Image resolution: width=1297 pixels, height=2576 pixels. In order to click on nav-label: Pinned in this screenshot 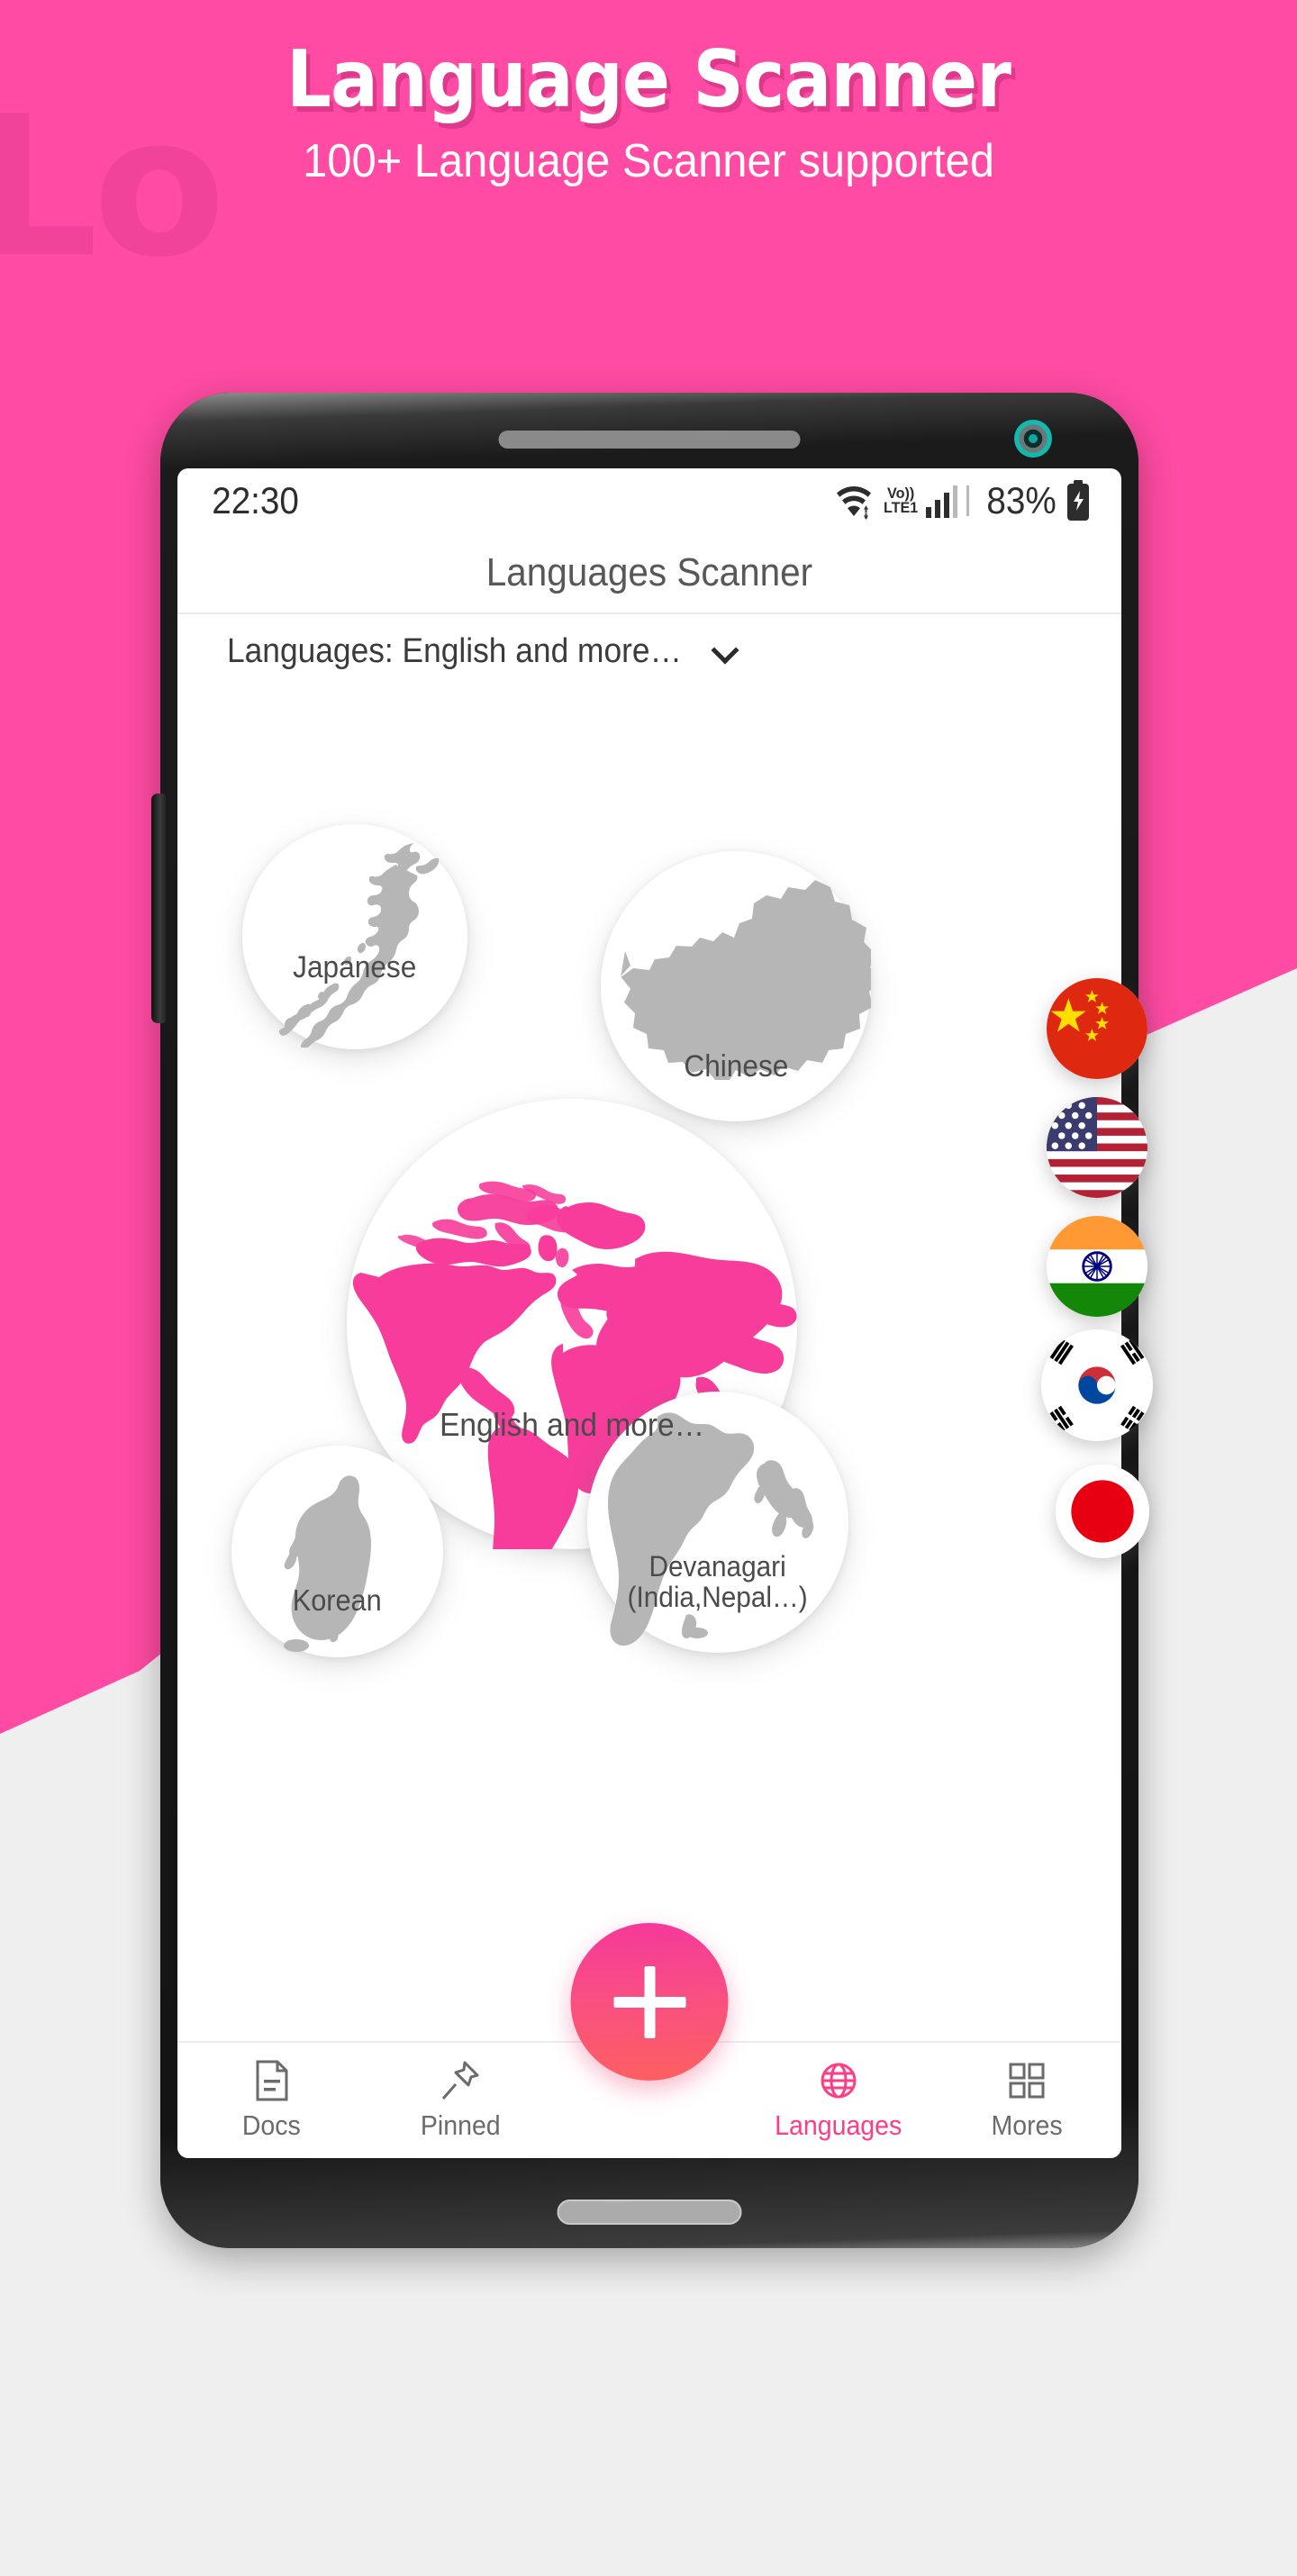, I will do `click(460, 2125)`.